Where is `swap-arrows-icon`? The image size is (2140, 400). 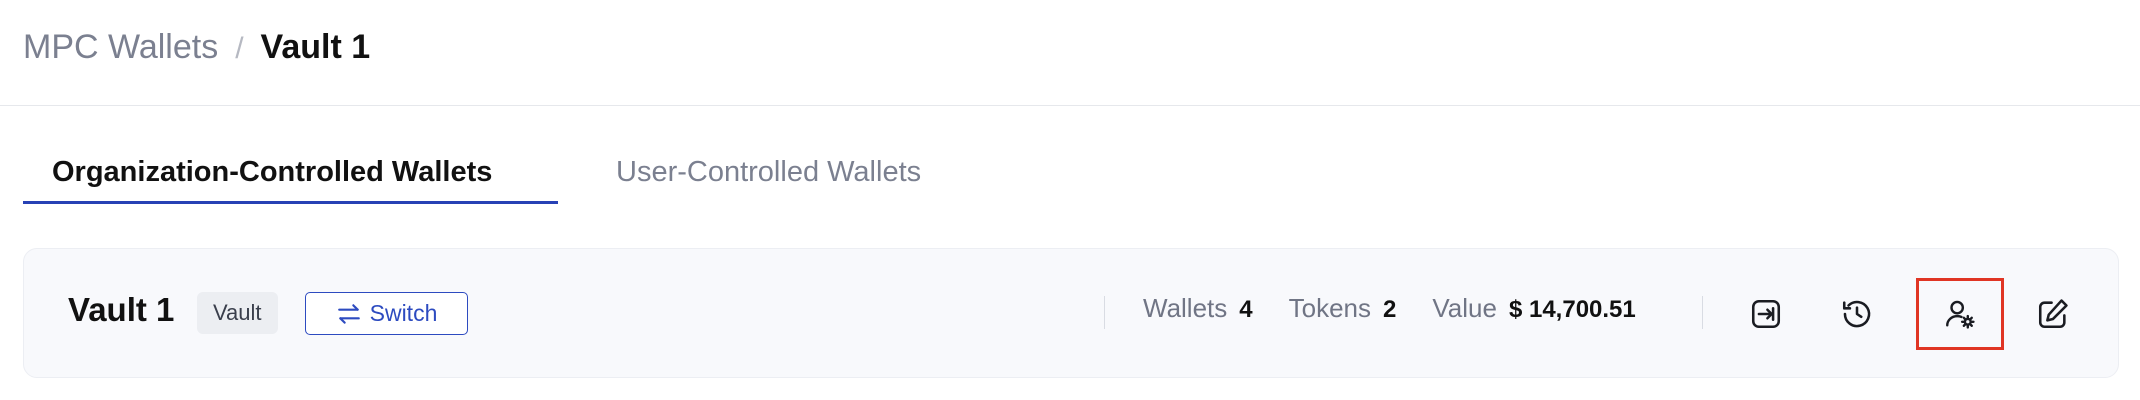
swap-arrows-icon is located at coordinates (348, 313).